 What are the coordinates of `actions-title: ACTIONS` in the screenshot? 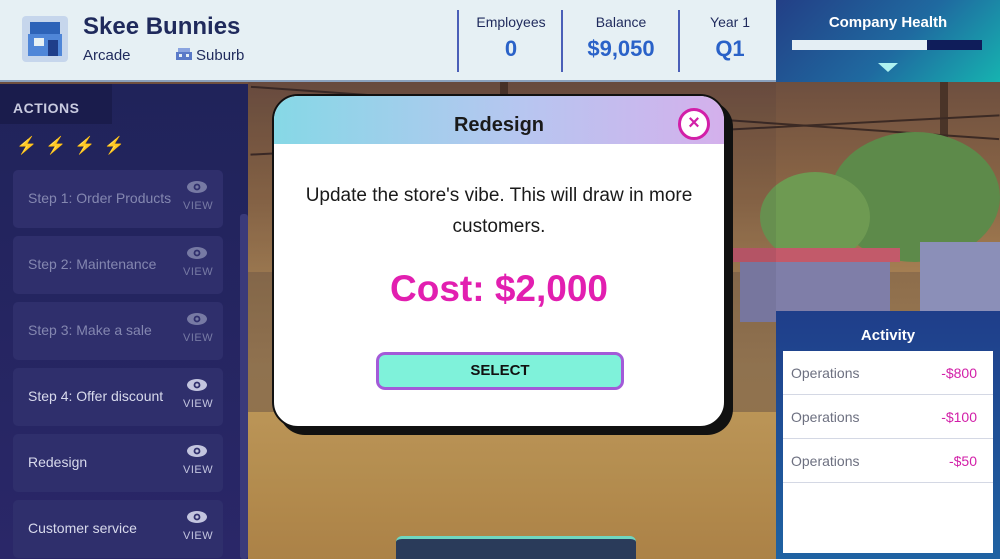 It's located at (46, 108).